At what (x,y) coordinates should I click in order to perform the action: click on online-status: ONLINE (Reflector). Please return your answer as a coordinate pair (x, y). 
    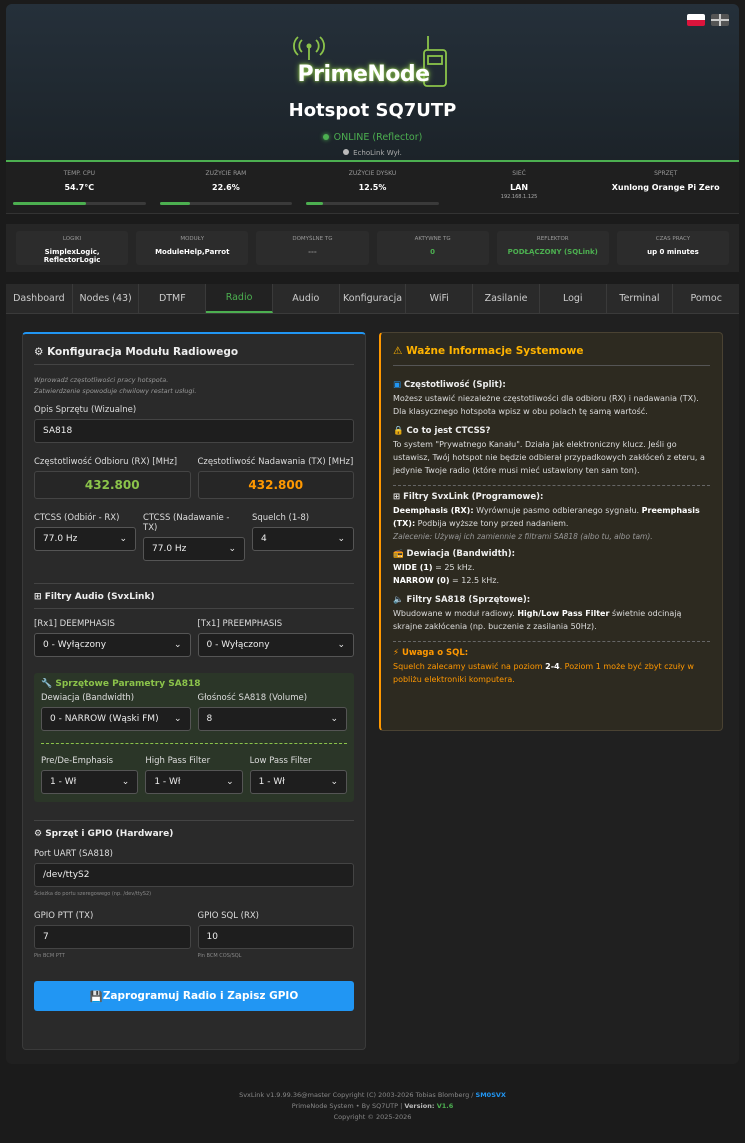
    Looking at the image, I should click on (372, 137).